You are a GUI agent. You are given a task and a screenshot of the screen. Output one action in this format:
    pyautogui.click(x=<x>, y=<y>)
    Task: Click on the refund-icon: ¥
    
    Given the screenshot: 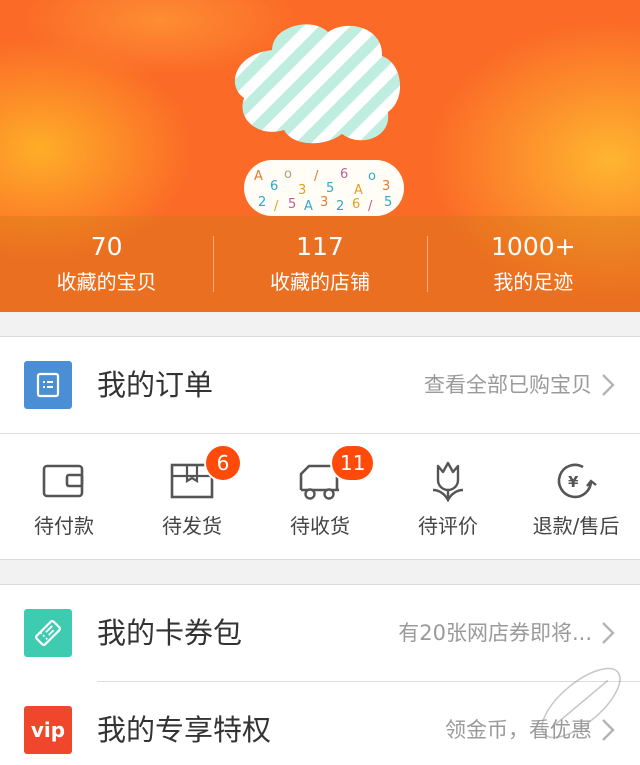 What is the action you would take?
    pyautogui.click(x=577, y=481)
    